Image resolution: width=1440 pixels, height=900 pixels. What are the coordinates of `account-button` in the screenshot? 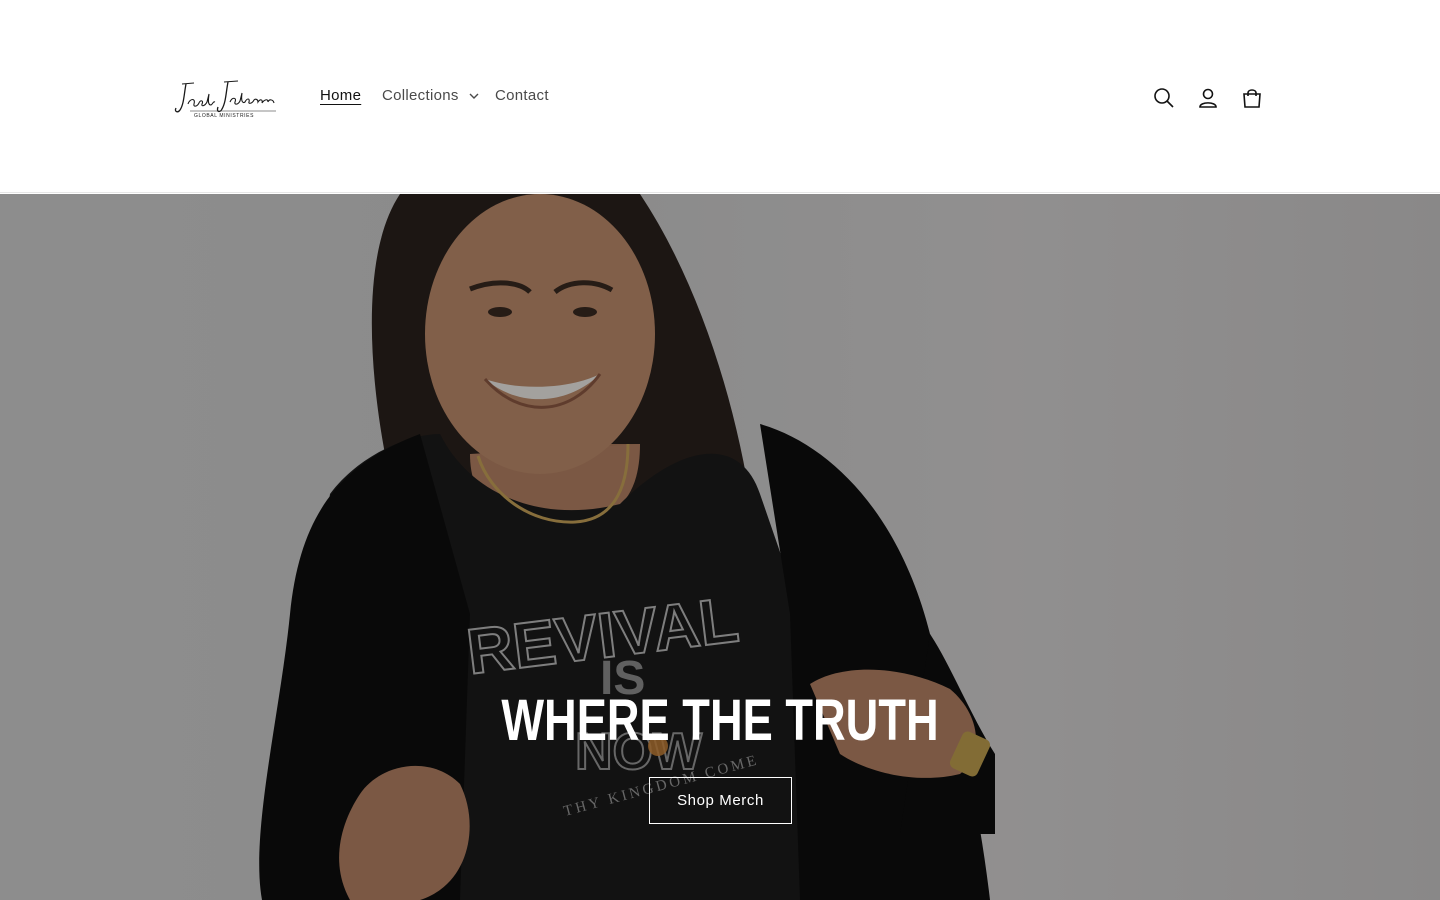 It's located at (1208, 98).